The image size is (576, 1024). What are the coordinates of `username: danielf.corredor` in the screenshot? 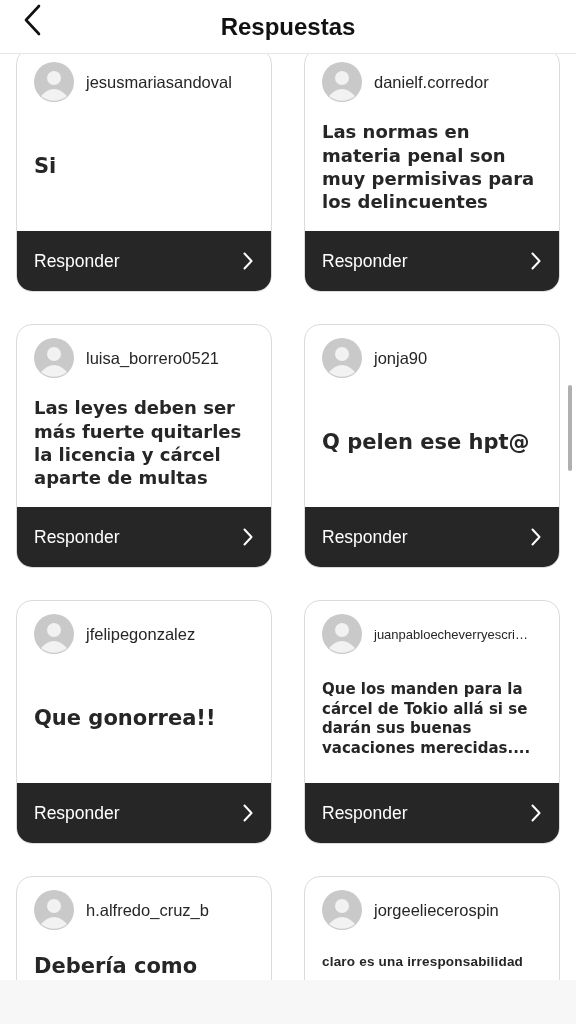 It's located at (431, 82).